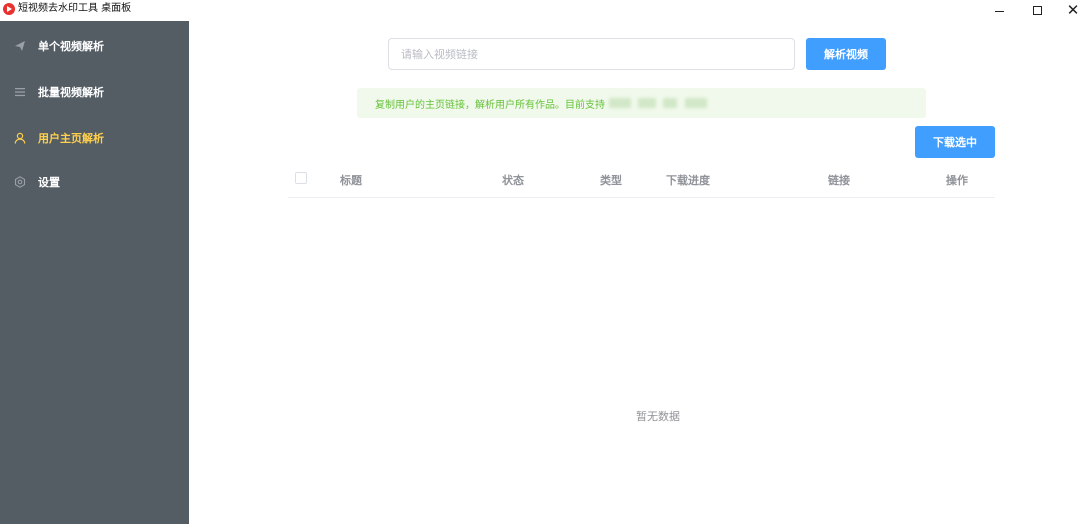  I want to click on parse-video-button: 解析视频, so click(846, 54).